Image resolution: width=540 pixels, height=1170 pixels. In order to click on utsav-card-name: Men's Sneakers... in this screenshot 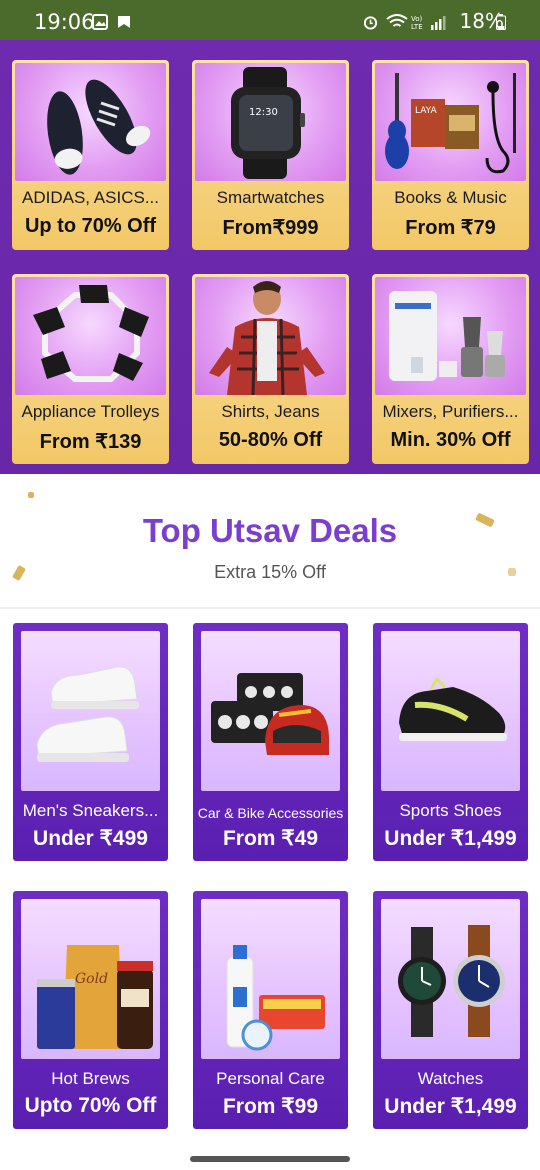, I will do `click(90, 810)`.